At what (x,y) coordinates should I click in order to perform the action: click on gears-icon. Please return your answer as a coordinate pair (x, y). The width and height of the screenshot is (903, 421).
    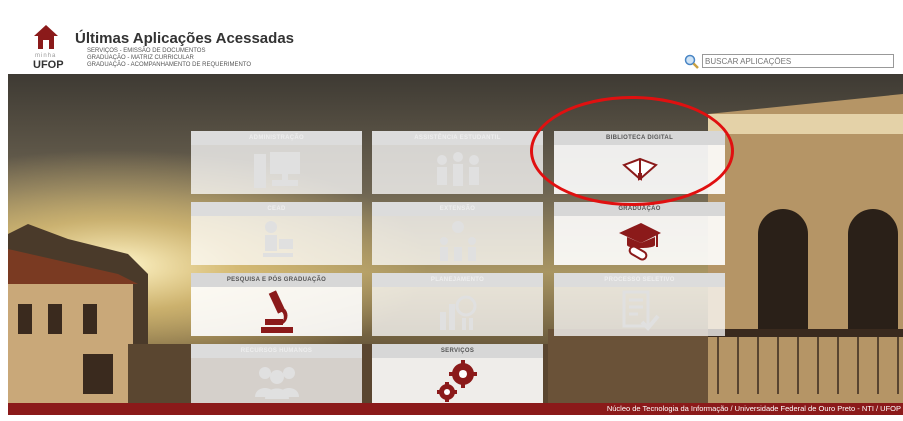
    Looking at the image, I should click on (456, 380).